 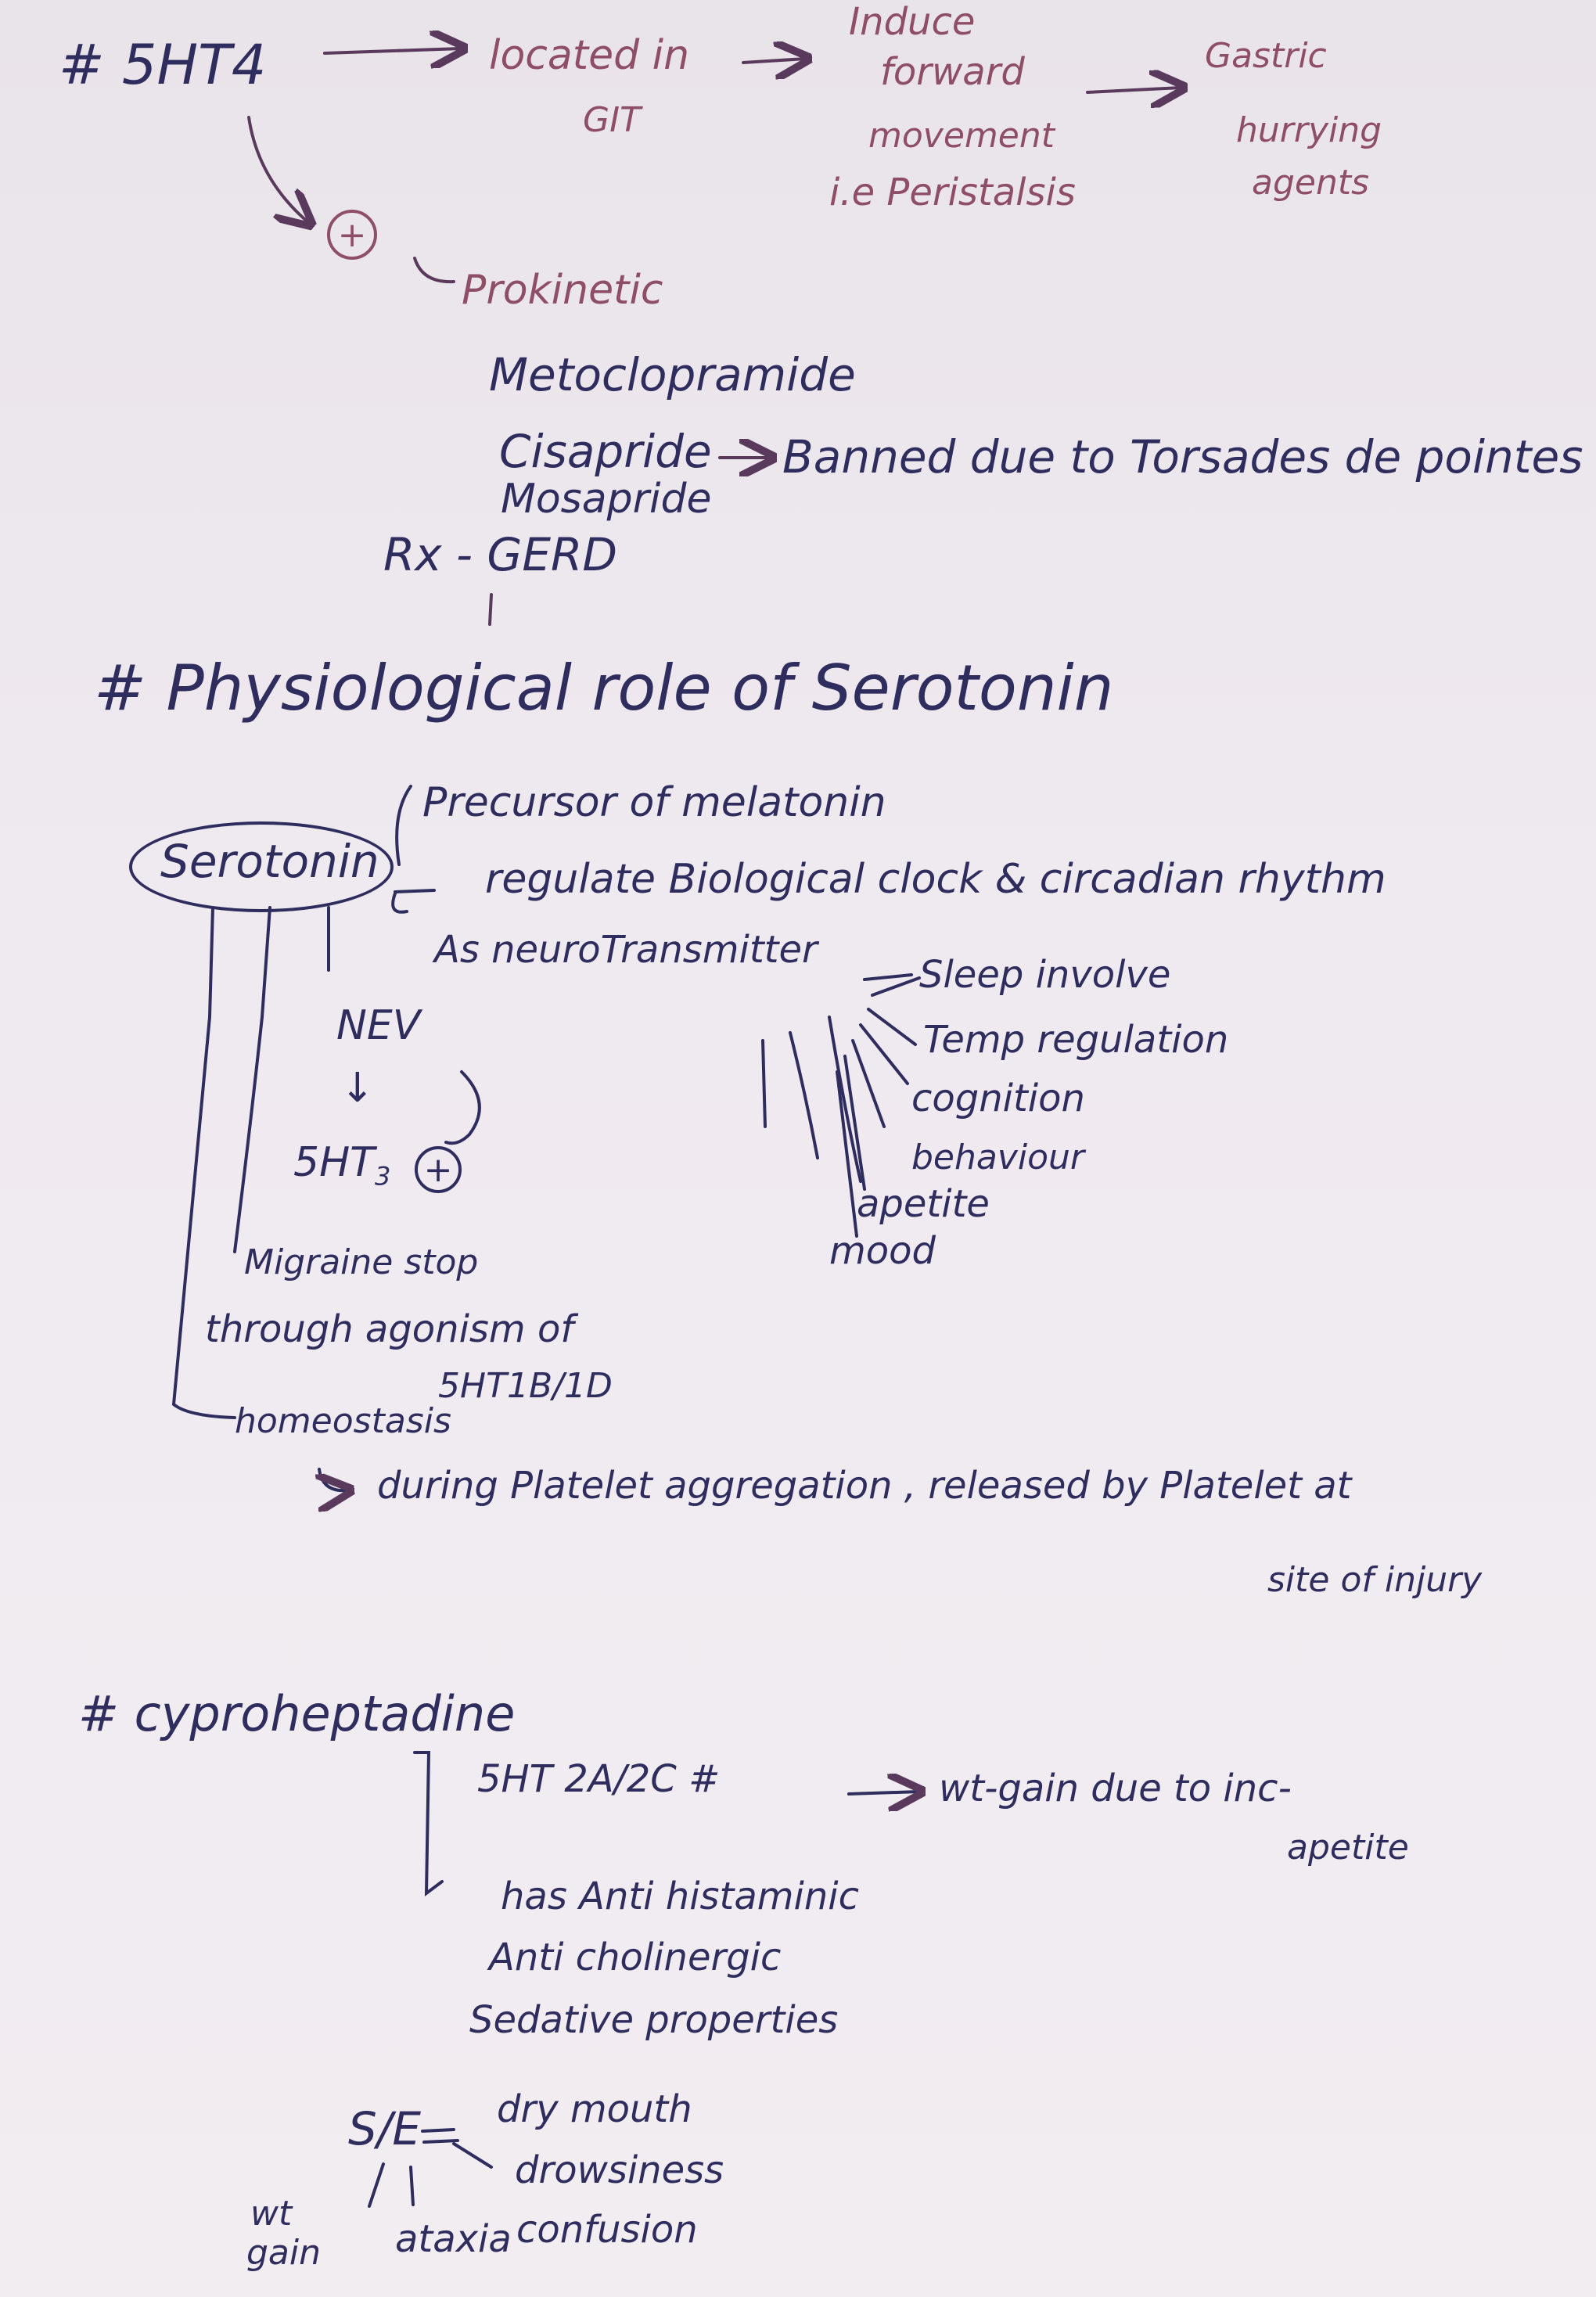 I want to click on hurrying-text: hurrying, so click(x=1309, y=130).